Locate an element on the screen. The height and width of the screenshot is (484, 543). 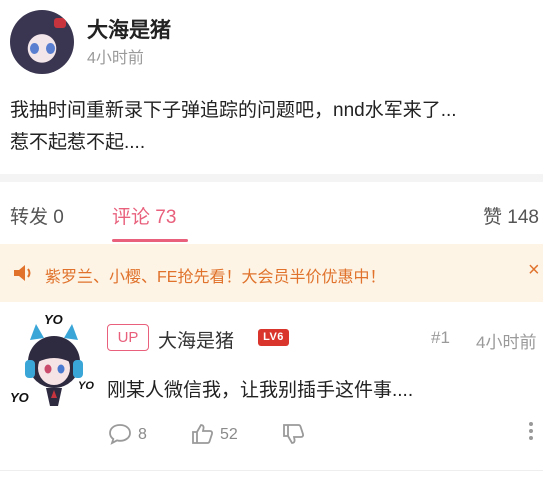
avatar-eye-right is located at coordinates (50, 48).